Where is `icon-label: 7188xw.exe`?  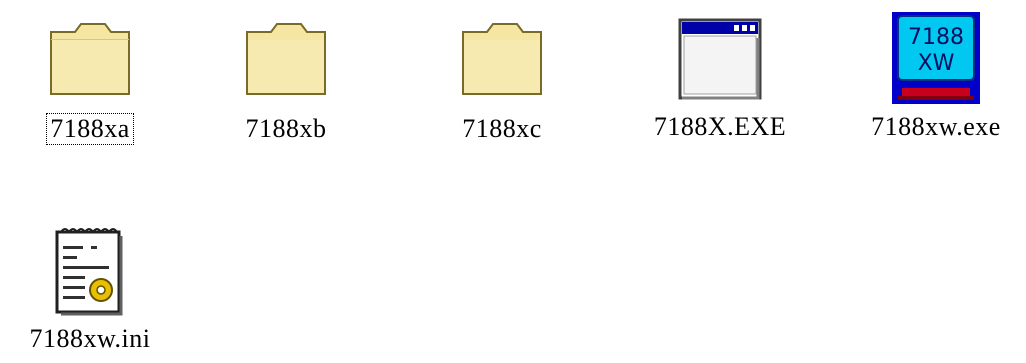
icon-label: 7188xw.exe is located at coordinates (936, 126).